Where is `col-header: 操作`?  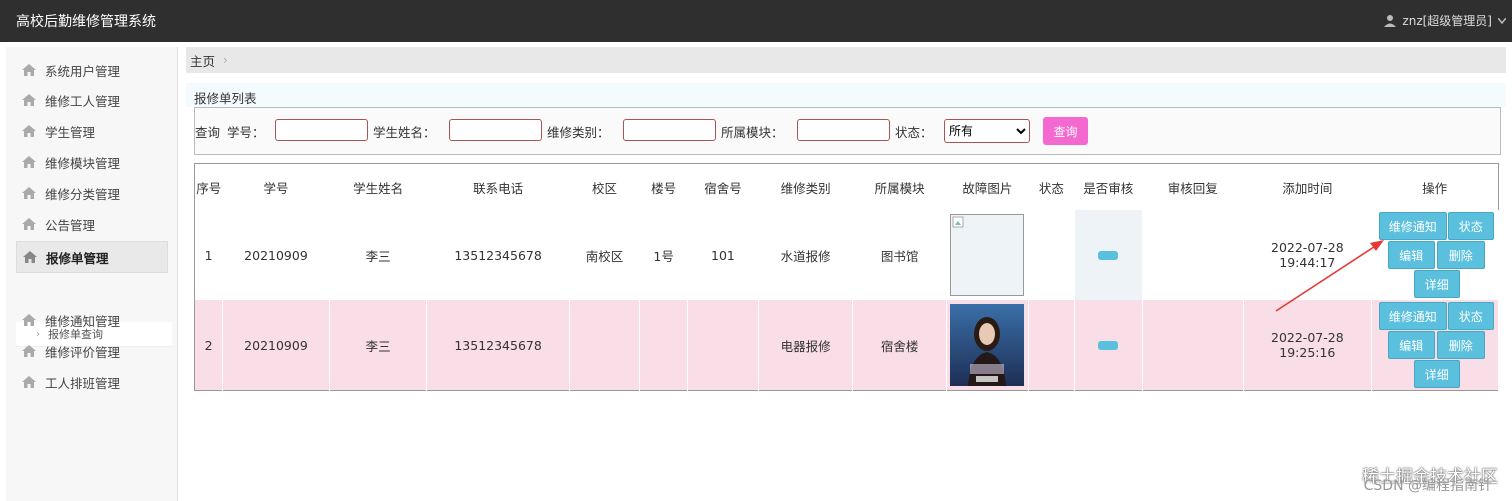
col-header: 操作 is located at coordinates (1435, 186).